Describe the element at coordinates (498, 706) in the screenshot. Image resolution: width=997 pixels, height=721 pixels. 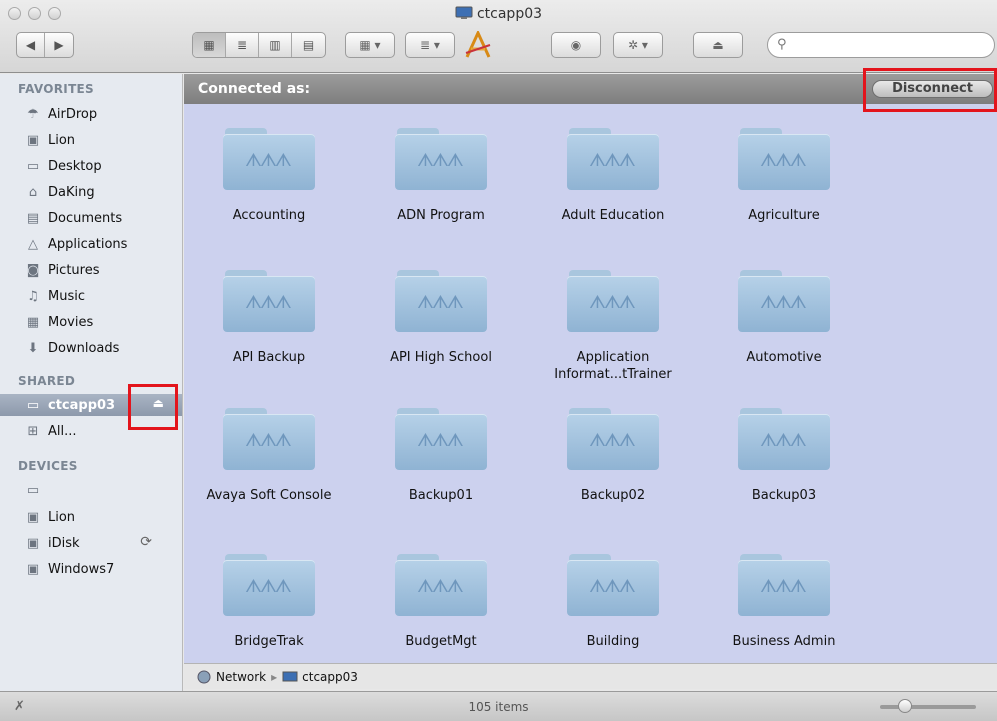
I see `status-bar: ✗ 105 items` at that location.